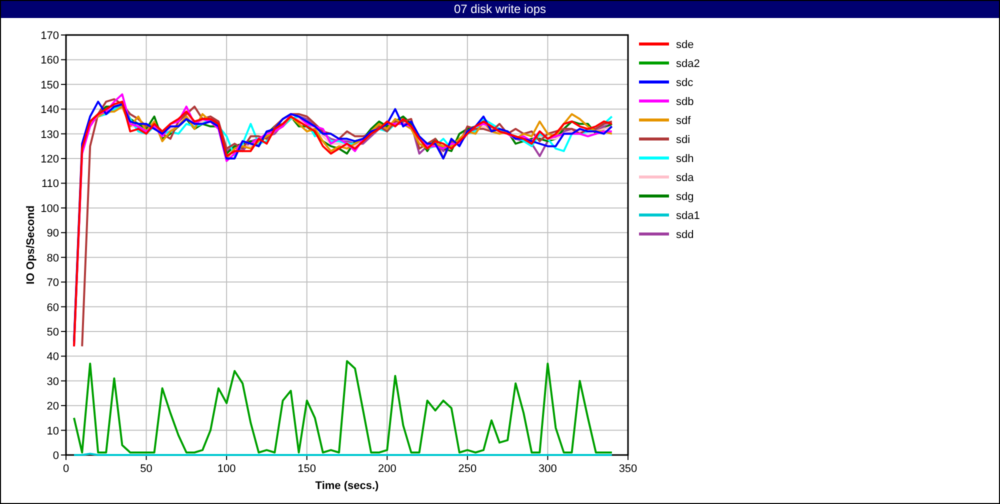 The height and width of the screenshot is (504, 1000). Describe the element at coordinates (49, 85) in the screenshot. I see `y-tick-label: 150` at that location.